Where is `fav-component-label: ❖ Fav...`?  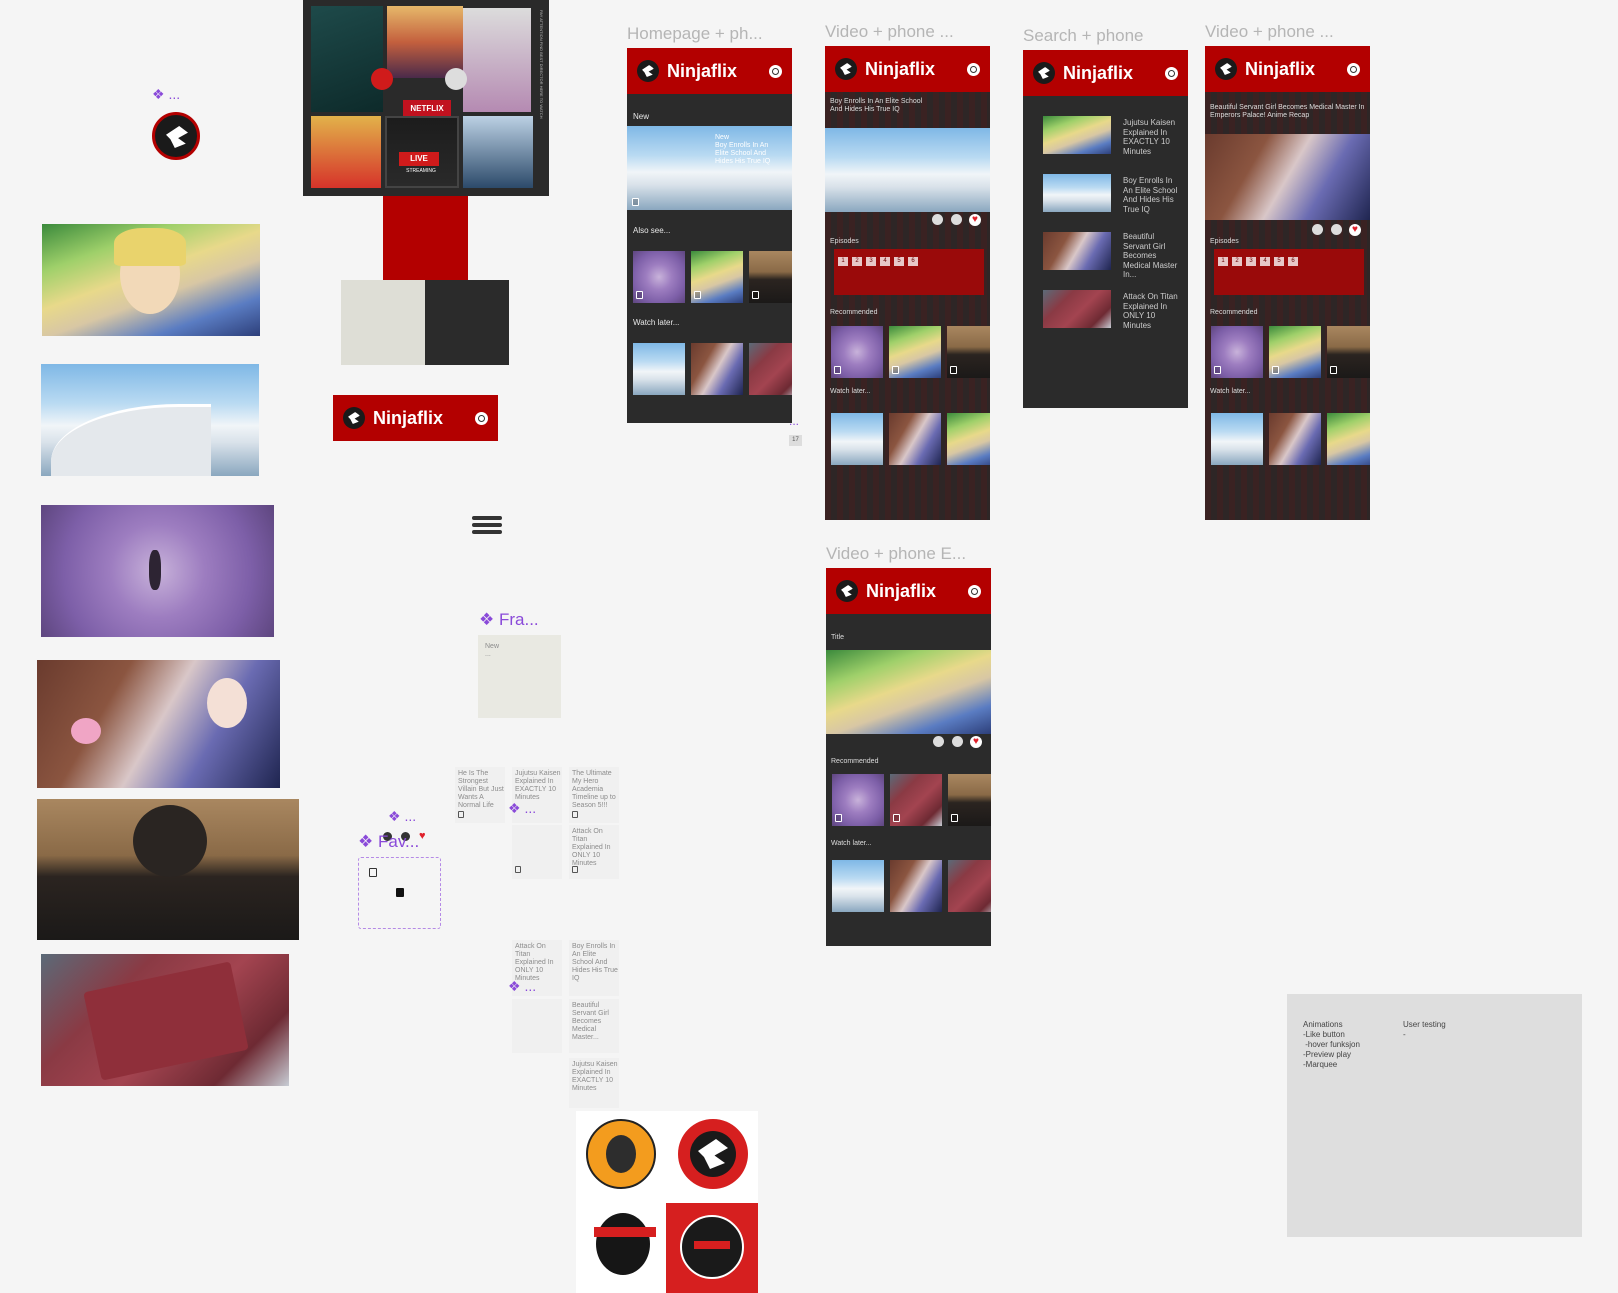 fav-component-label: ❖ Fav... is located at coordinates (388, 842).